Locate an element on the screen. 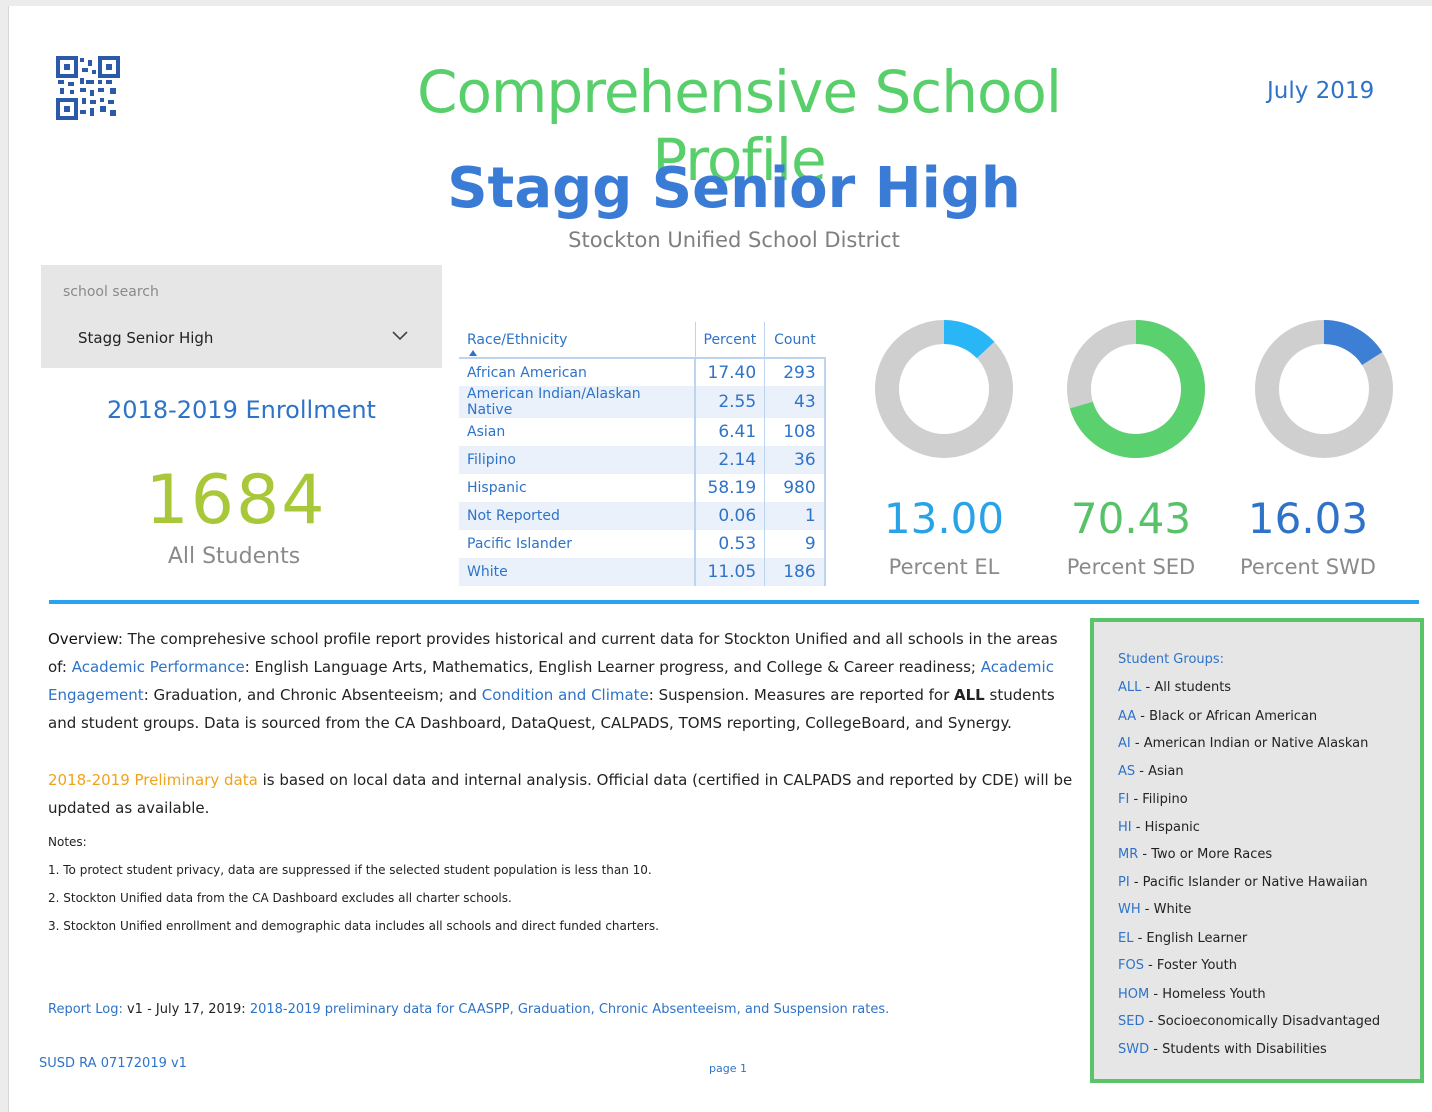 The height and width of the screenshot is (1112, 1432). race-percent: 2.14 is located at coordinates (729, 460).